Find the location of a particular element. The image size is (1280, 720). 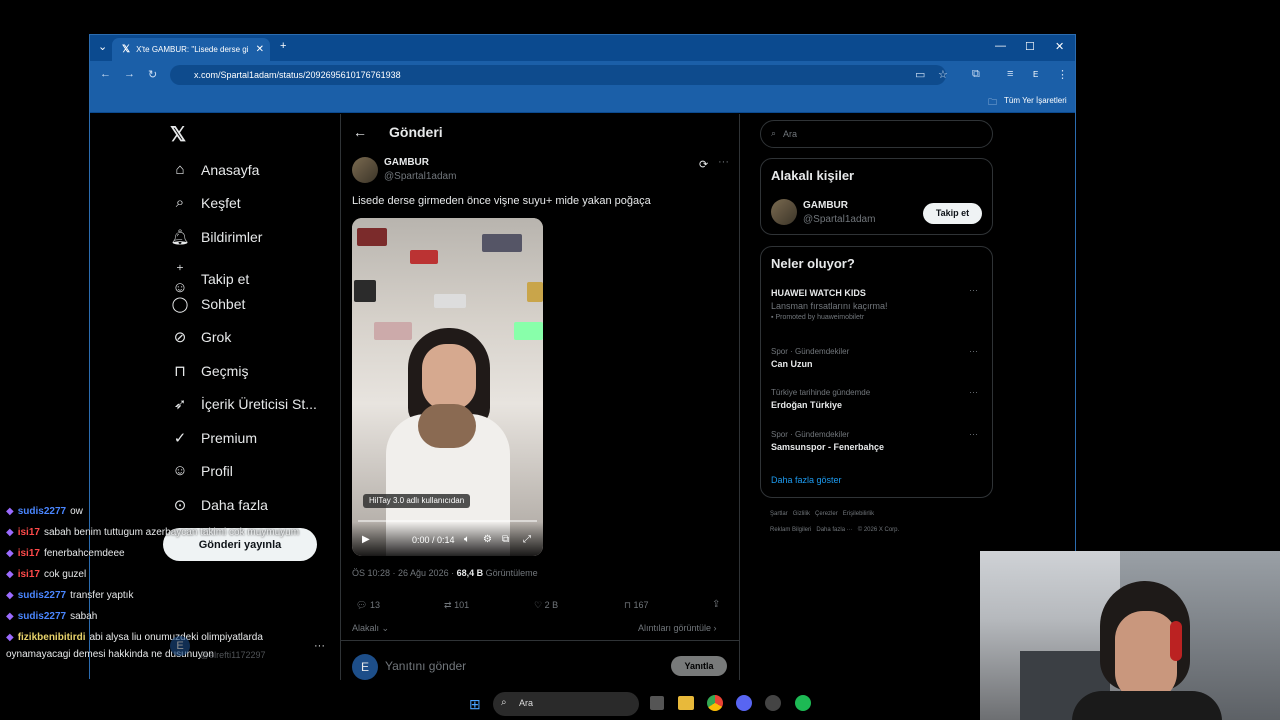

author-avatar is located at coordinates (365, 170).